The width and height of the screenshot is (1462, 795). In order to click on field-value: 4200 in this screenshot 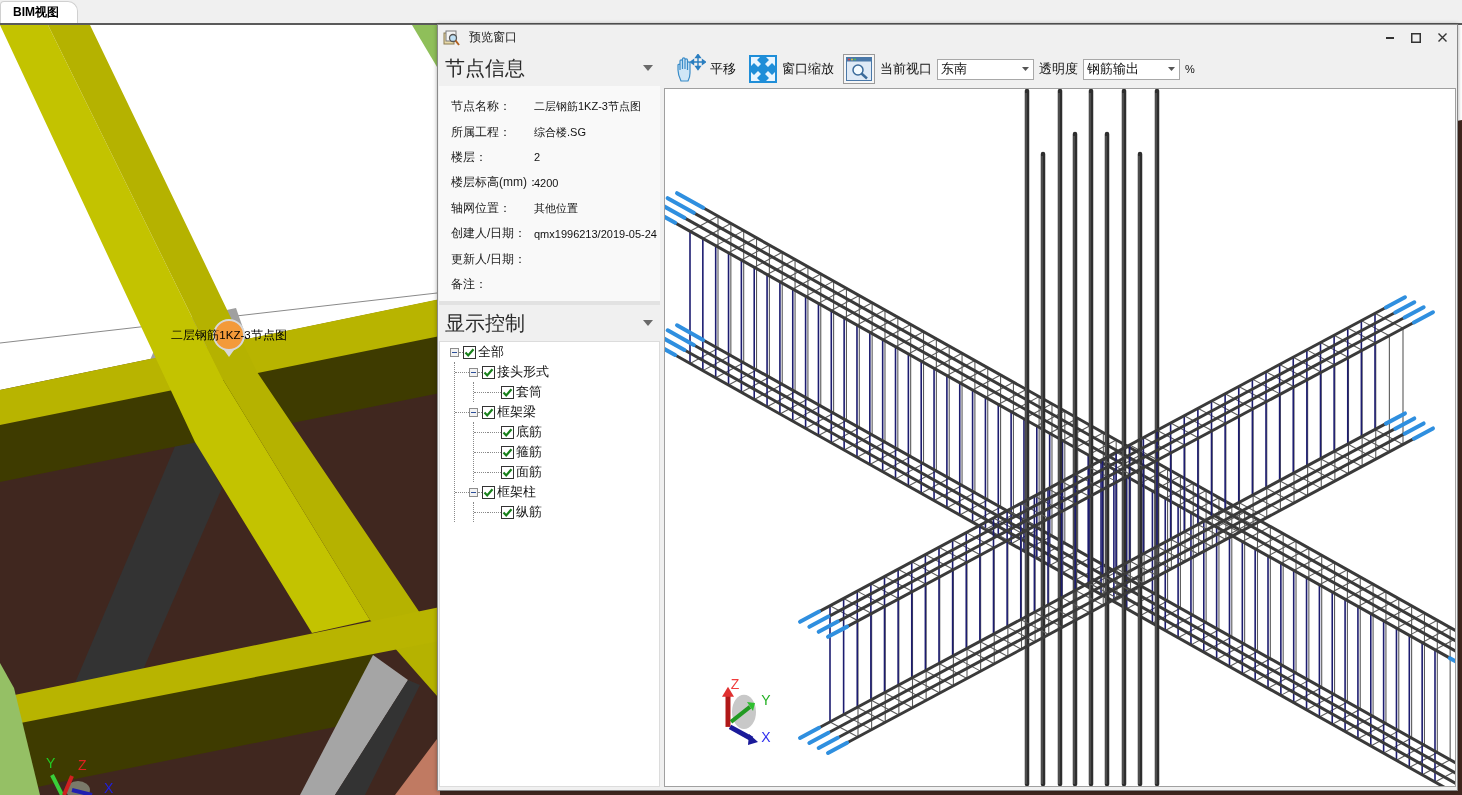, I will do `click(547, 182)`.